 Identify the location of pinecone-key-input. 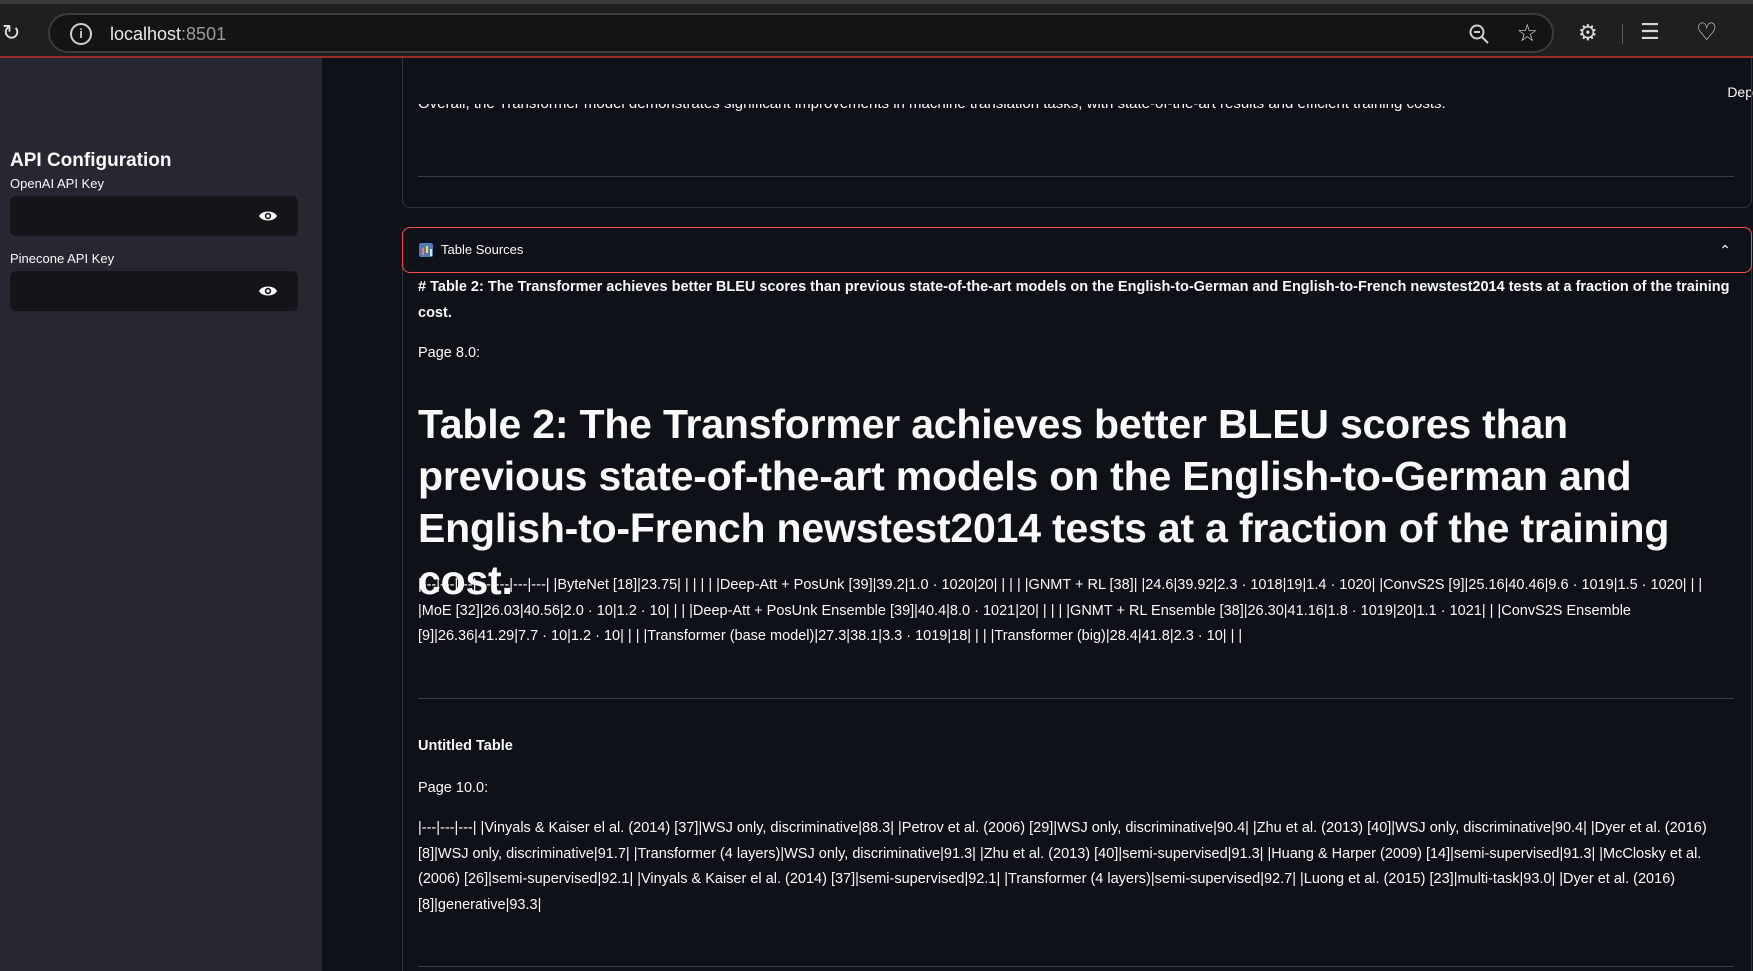
(154, 291).